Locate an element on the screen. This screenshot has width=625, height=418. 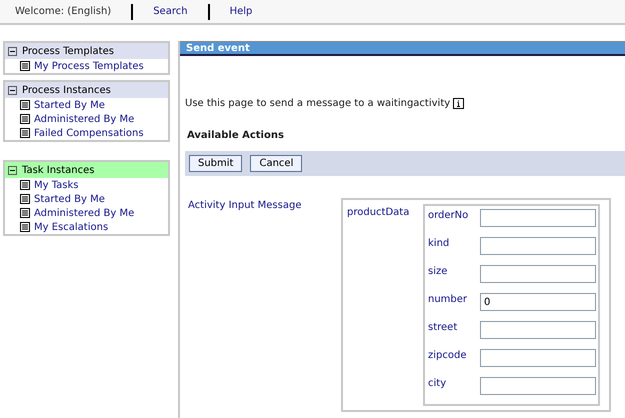
text-field: 0 is located at coordinates (538, 302).